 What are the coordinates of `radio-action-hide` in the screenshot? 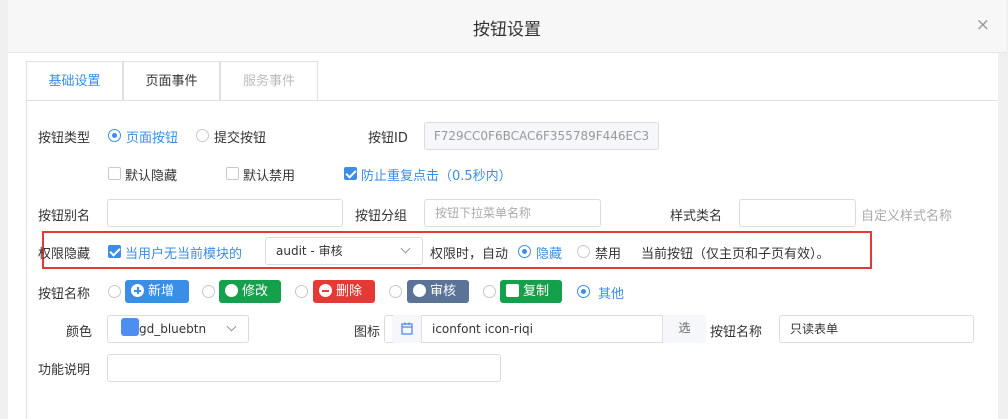 It's located at (524, 251).